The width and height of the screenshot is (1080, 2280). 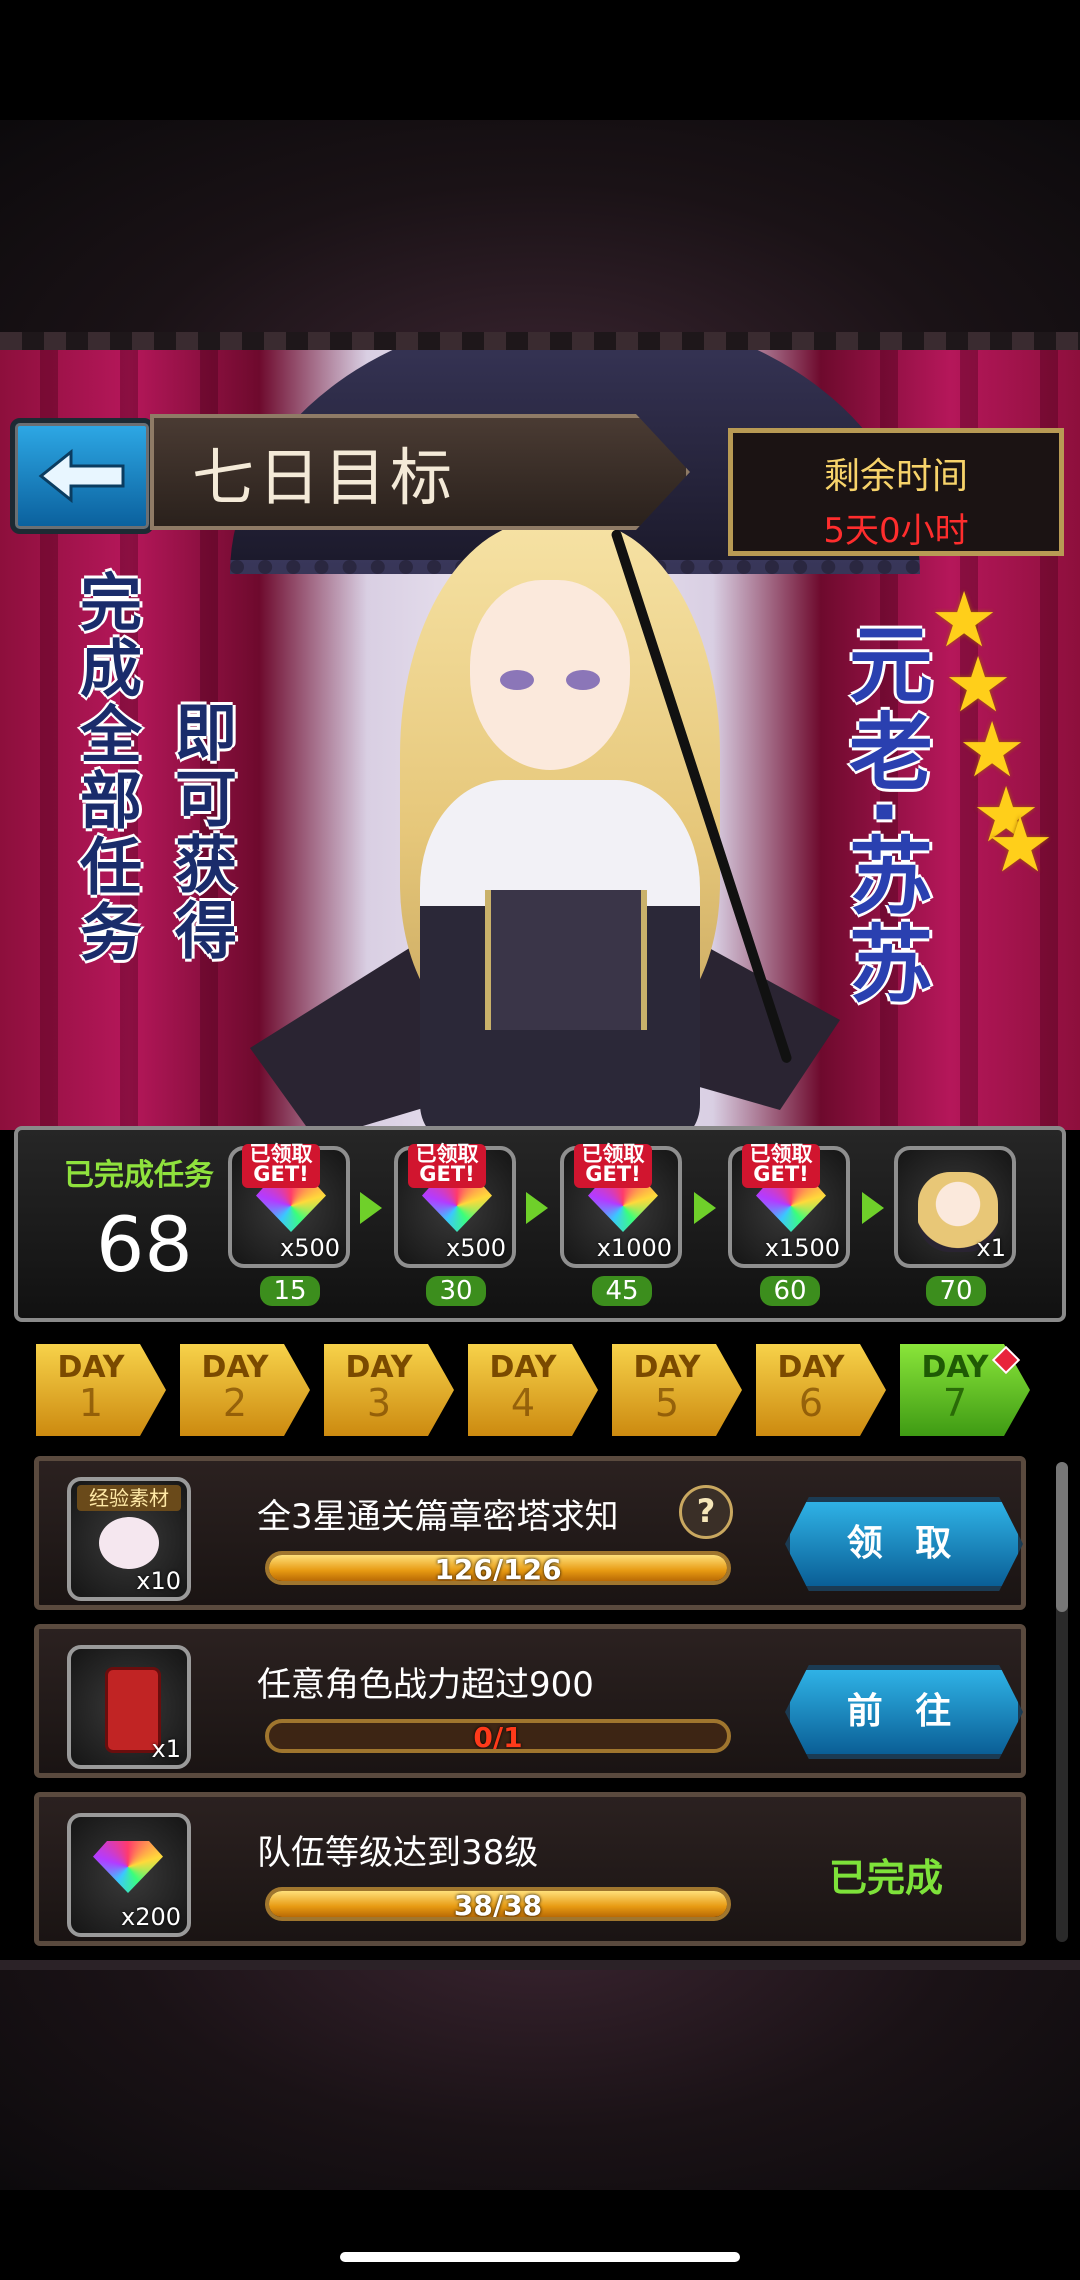 I want to click on task-progress-bar: 38/38, so click(x=498, y=1904).